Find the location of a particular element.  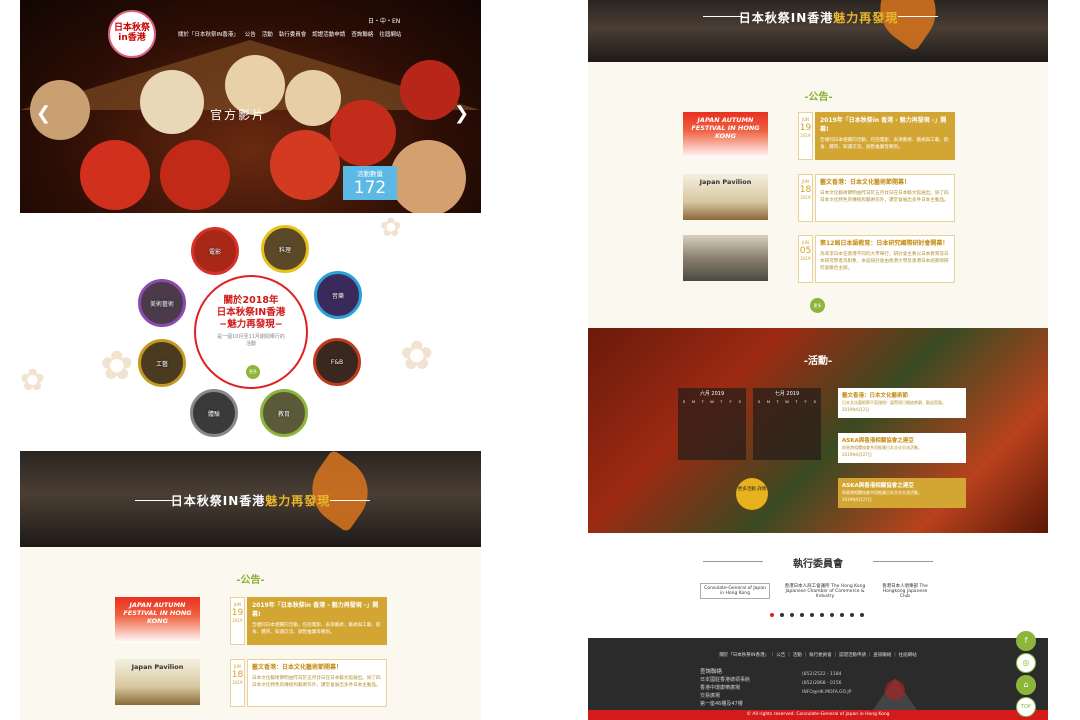

bubble-label: 電影 is located at coordinates (214, 252).